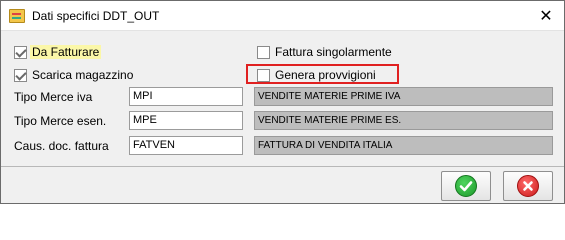 This screenshot has height=240, width=565. What do you see at coordinates (96, 16) in the screenshot?
I see `window-title: Dati specifici DDT_OUT` at bounding box center [96, 16].